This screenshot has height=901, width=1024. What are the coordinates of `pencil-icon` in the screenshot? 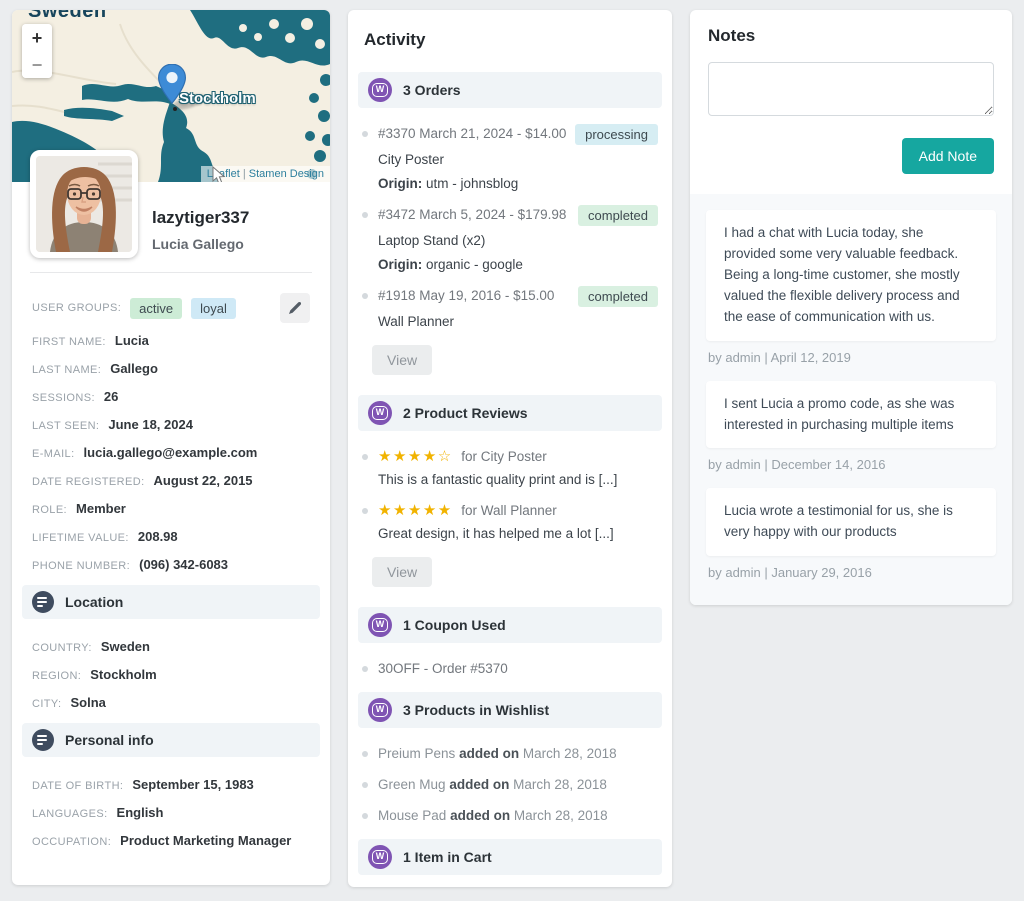 It's located at (295, 307).